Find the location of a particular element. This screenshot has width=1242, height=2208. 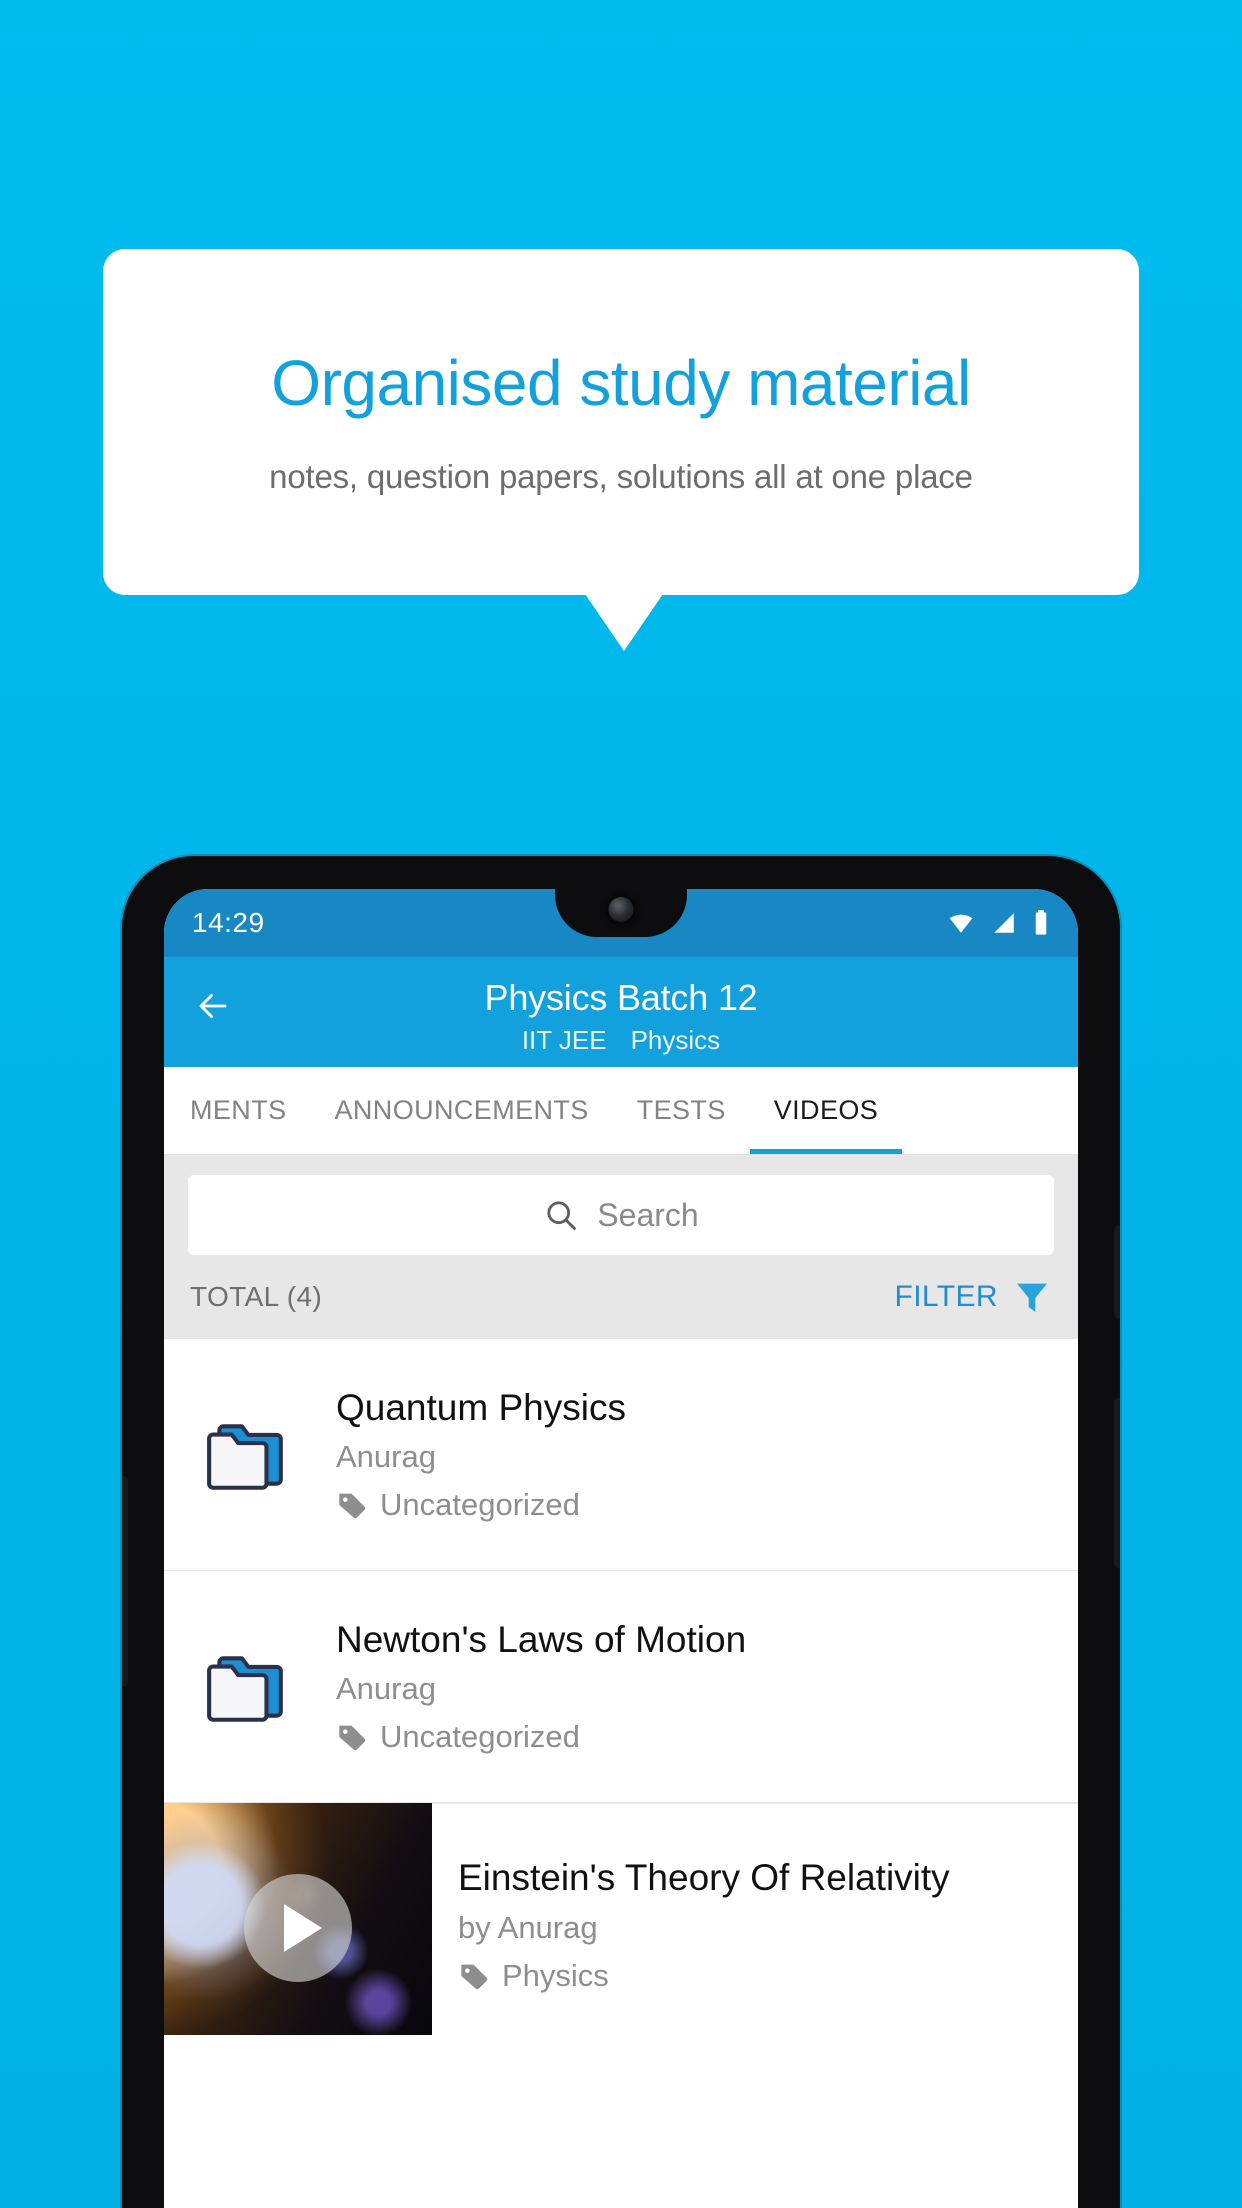

search-input: Search is located at coordinates (621, 1215).